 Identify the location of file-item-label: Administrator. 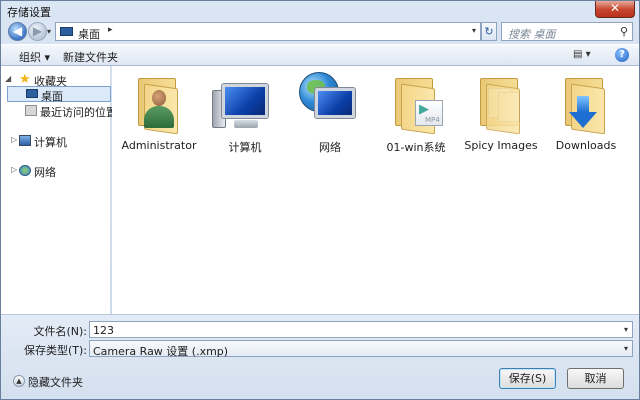
(159, 145).